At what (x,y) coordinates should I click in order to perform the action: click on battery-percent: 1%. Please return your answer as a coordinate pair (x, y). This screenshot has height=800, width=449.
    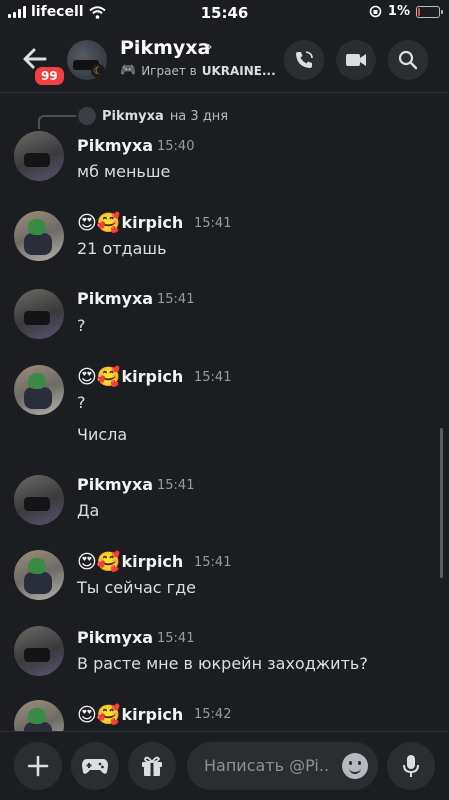
    Looking at the image, I should click on (398, 11).